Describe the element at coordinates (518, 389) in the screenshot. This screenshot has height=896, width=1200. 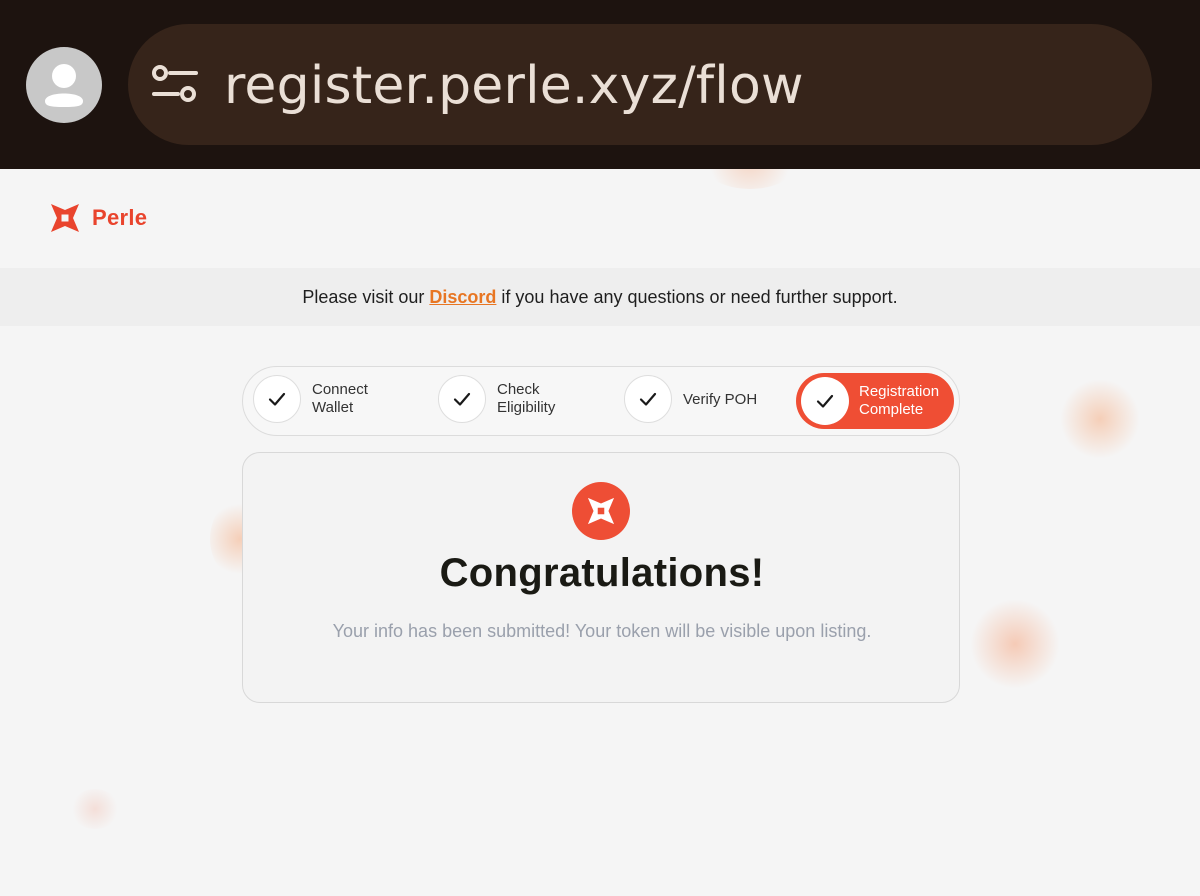
I see `step-label-line1: Check` at that location.